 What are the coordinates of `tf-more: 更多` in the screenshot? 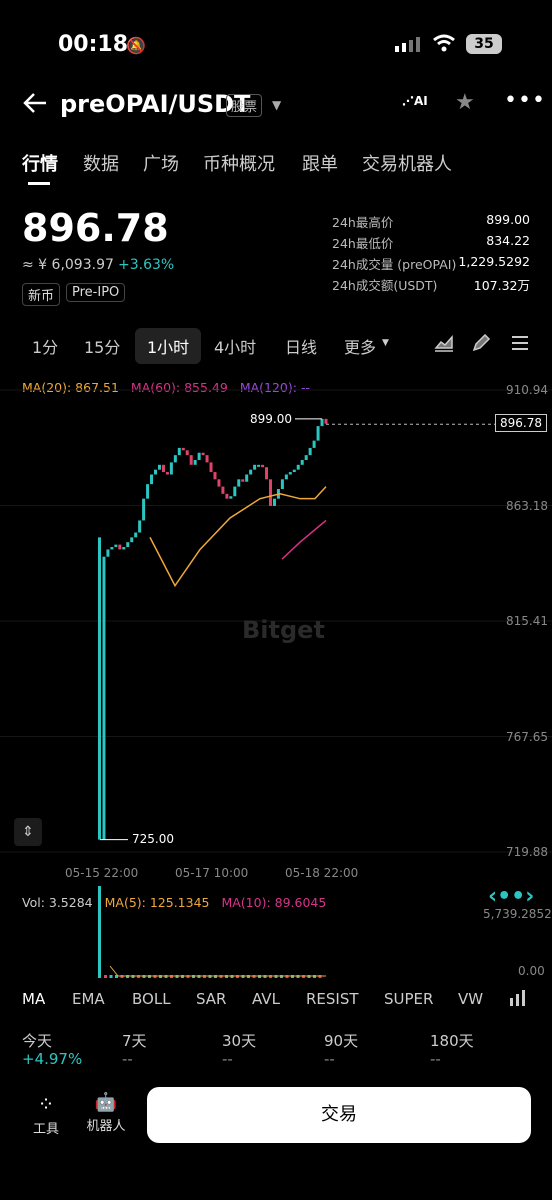 It's located at (360, 346).